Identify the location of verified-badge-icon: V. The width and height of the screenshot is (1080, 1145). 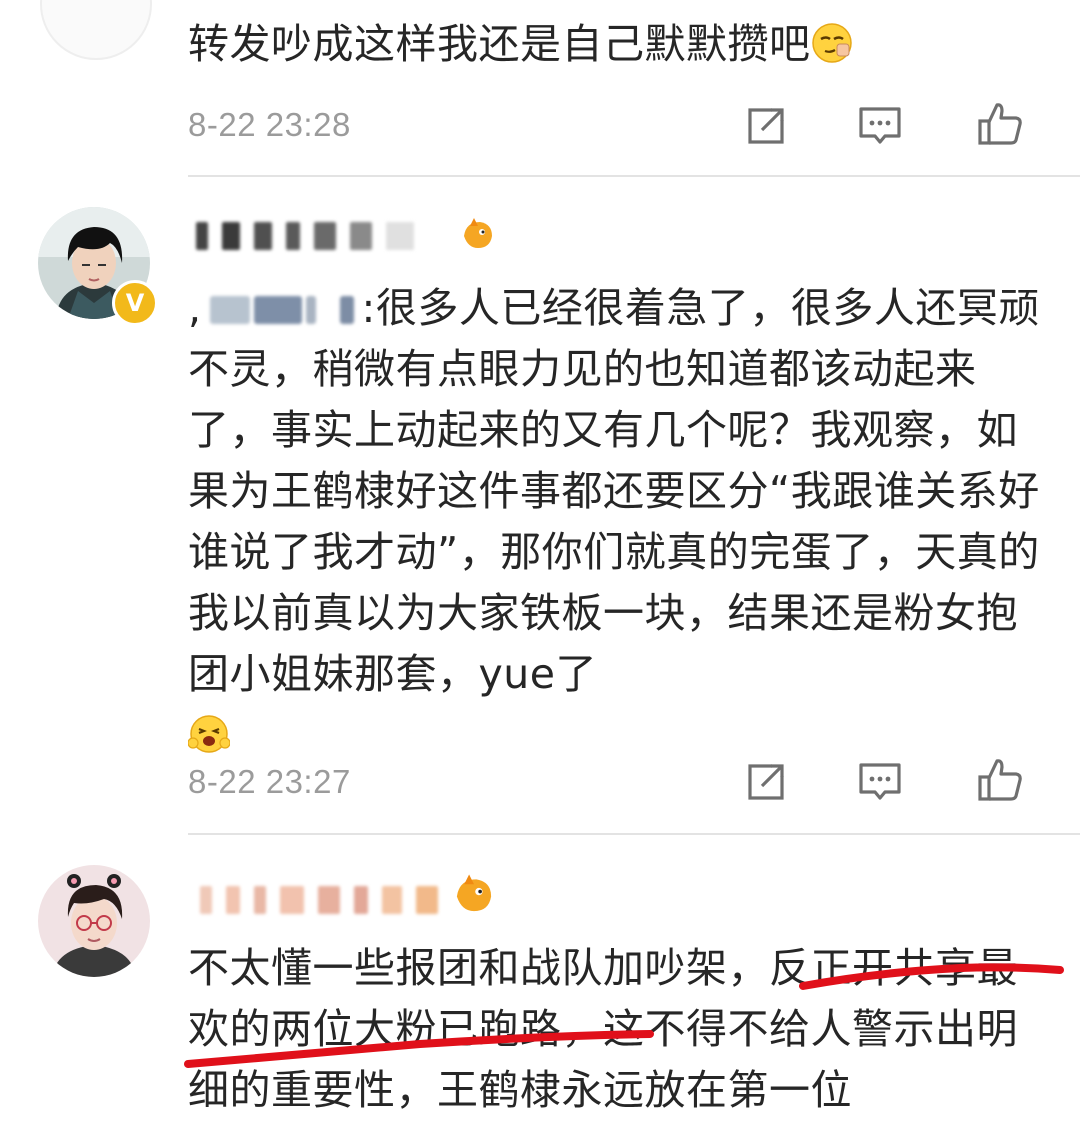
(135, 303).